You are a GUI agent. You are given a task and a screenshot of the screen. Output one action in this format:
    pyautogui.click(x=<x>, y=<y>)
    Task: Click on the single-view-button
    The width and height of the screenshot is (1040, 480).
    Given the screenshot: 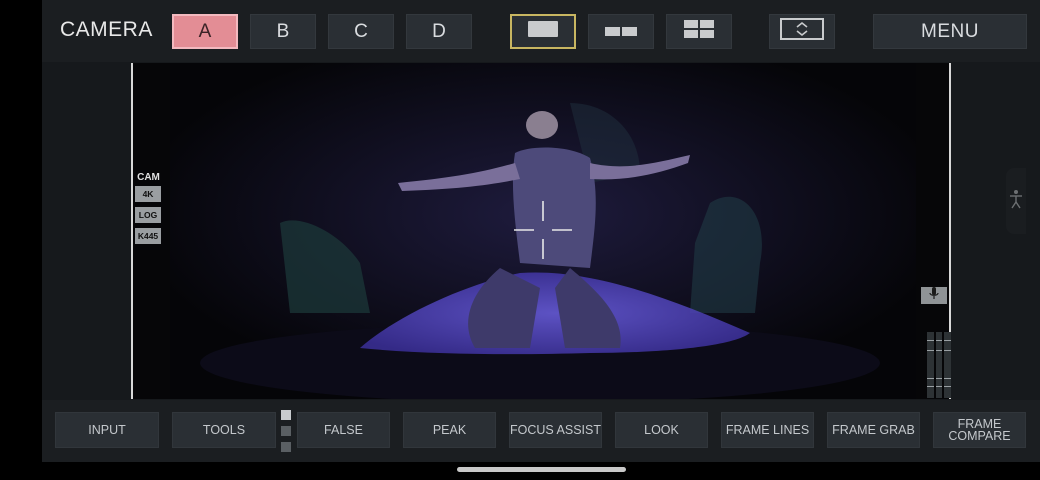 What is the action you would take?
    pyautogui.click(x=543, y=31)
    